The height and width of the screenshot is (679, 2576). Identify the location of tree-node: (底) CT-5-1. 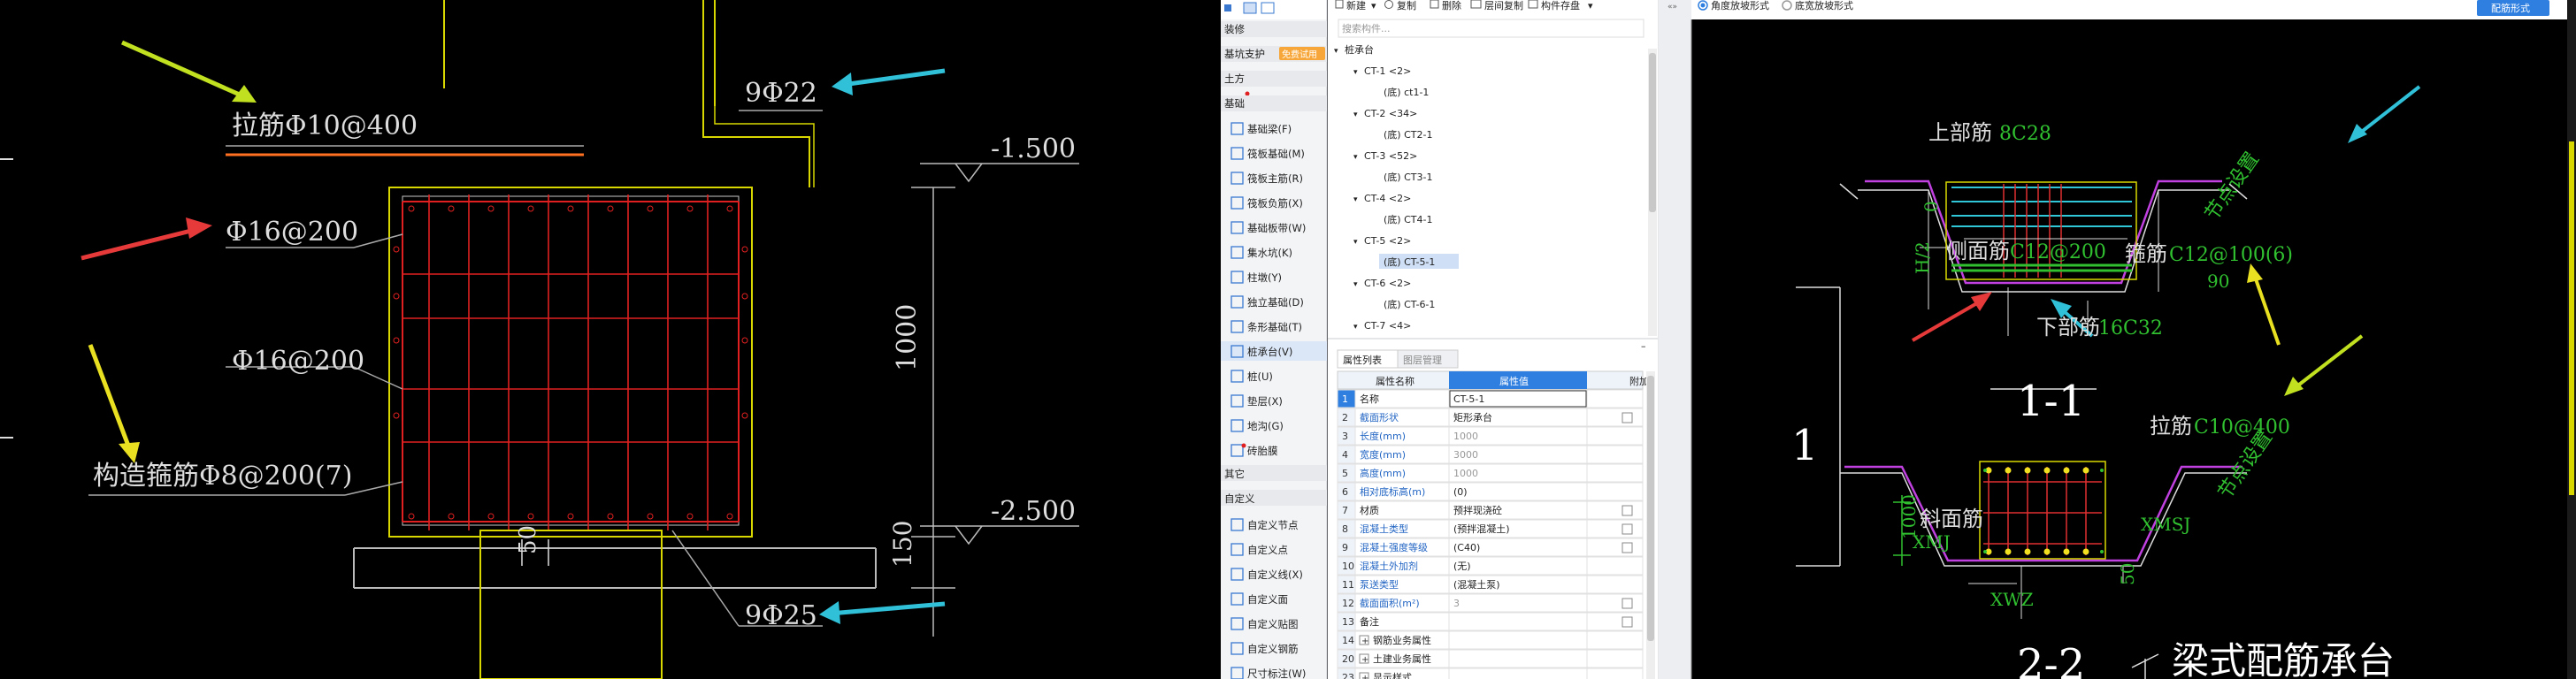
(1419, 261).